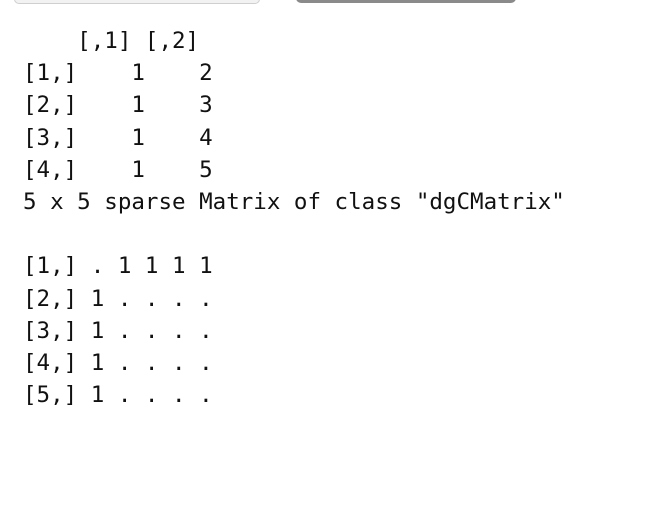  I want to click on matrix-row: [1,] 1 2, so click(118, 73).